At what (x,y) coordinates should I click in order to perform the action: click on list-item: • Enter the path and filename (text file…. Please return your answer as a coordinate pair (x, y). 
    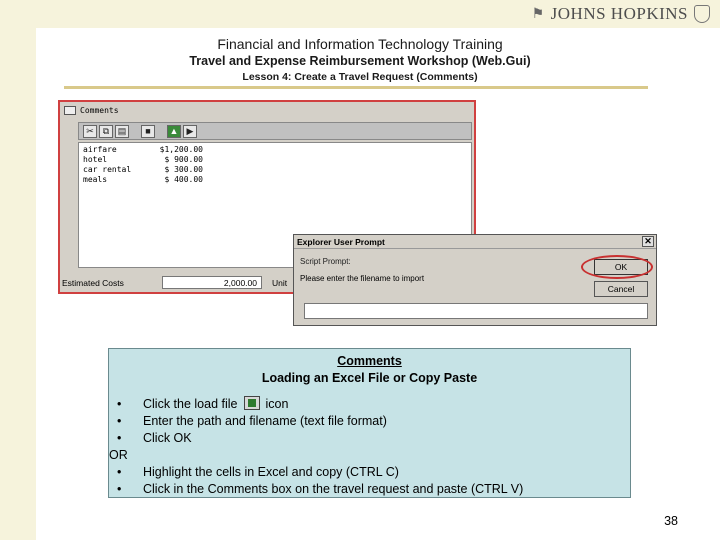
    Looking at the image, I should click on (252, 421).